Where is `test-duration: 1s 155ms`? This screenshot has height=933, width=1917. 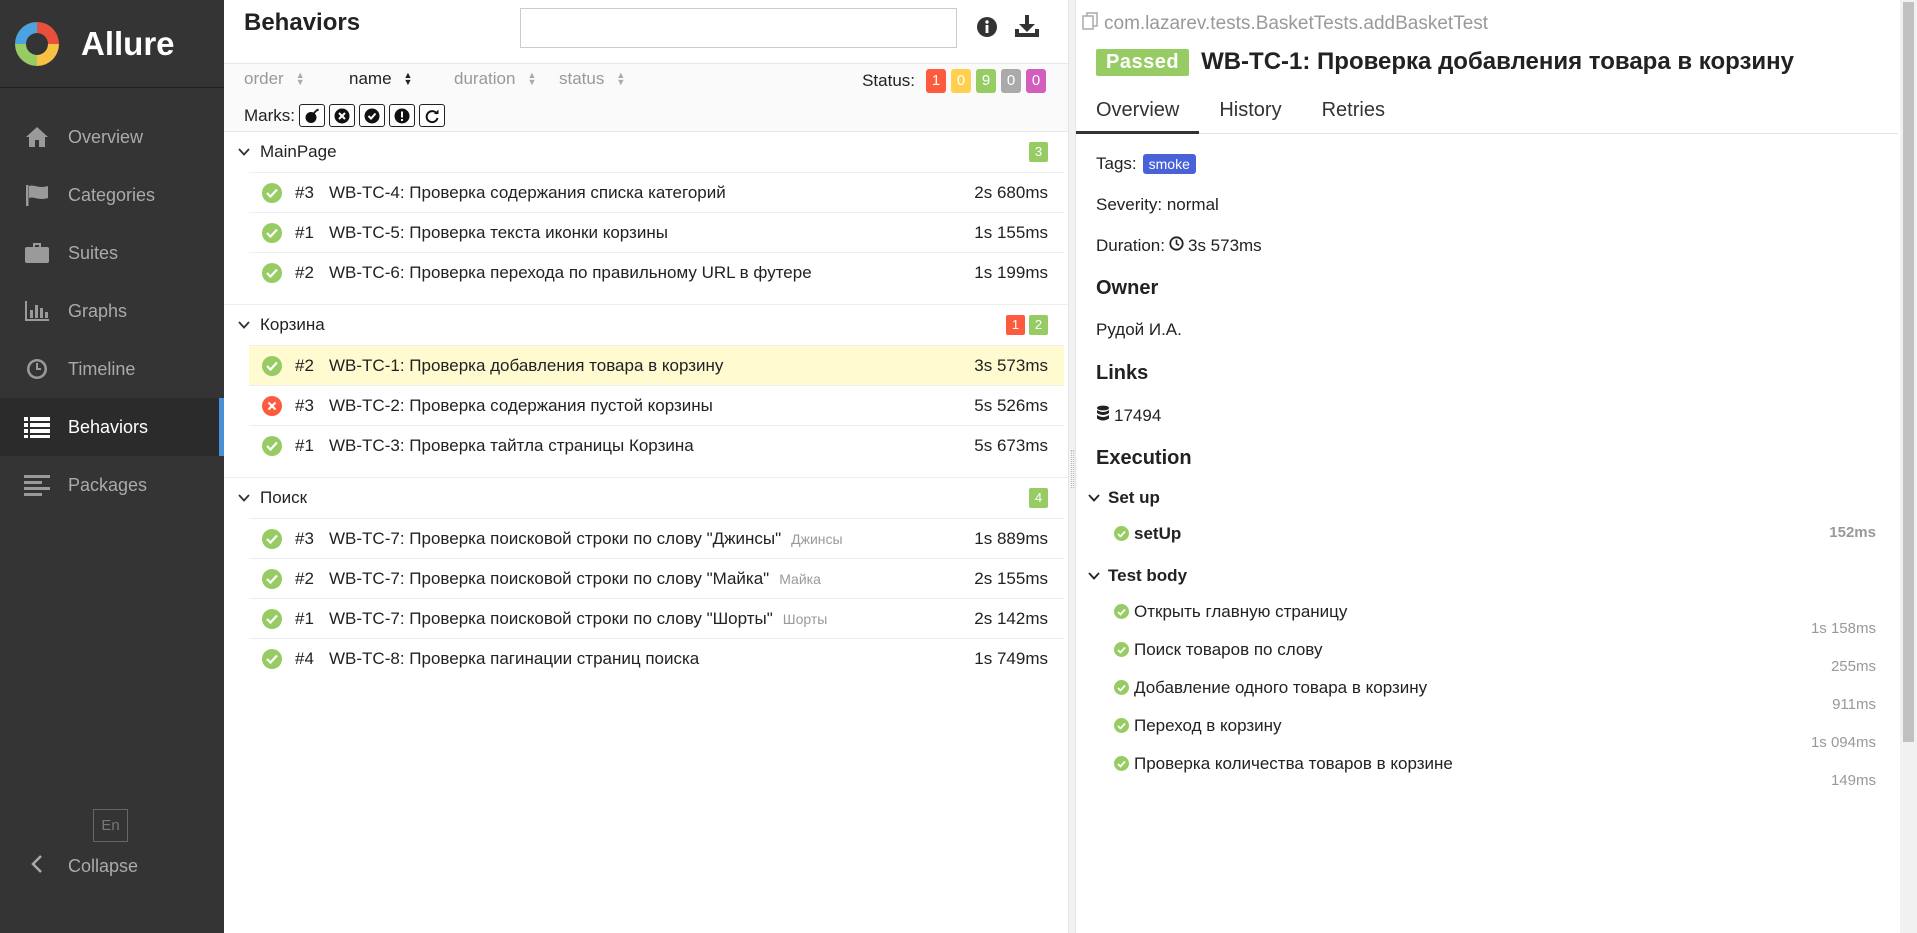 test-duration: 1s 155ms is located at coordinates (1011, 232).